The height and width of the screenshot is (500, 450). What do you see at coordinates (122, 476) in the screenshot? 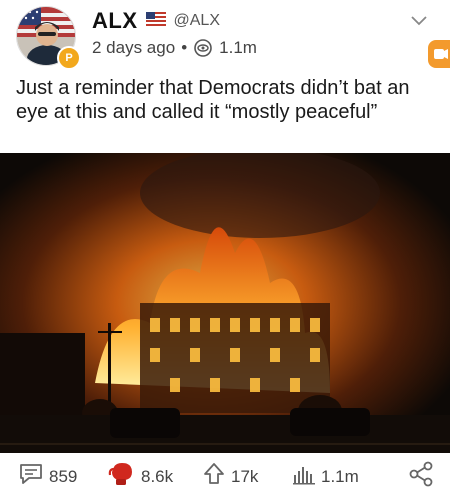
I see `boxing-glove-icon` at bounding box center [122, 476].